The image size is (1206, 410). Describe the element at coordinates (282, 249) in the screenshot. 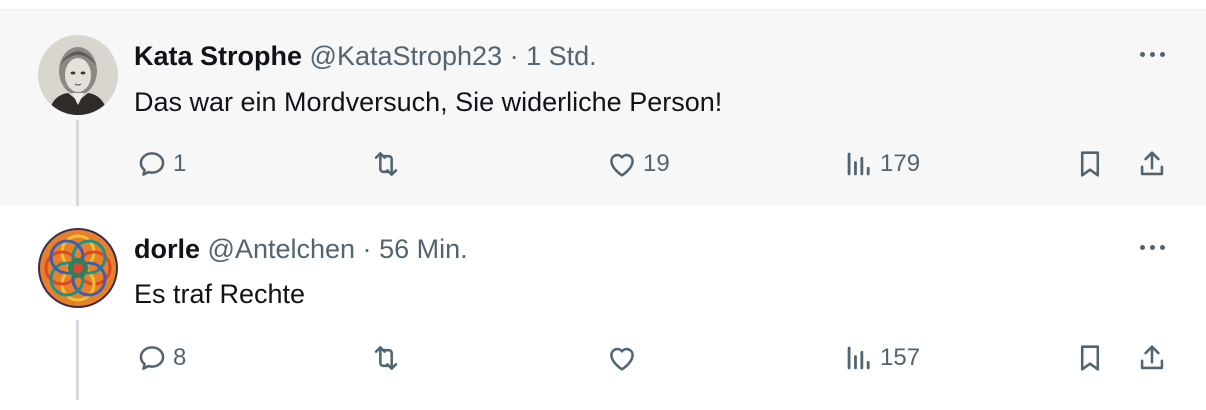

I see `author-handle: @Antelchen` at that location.